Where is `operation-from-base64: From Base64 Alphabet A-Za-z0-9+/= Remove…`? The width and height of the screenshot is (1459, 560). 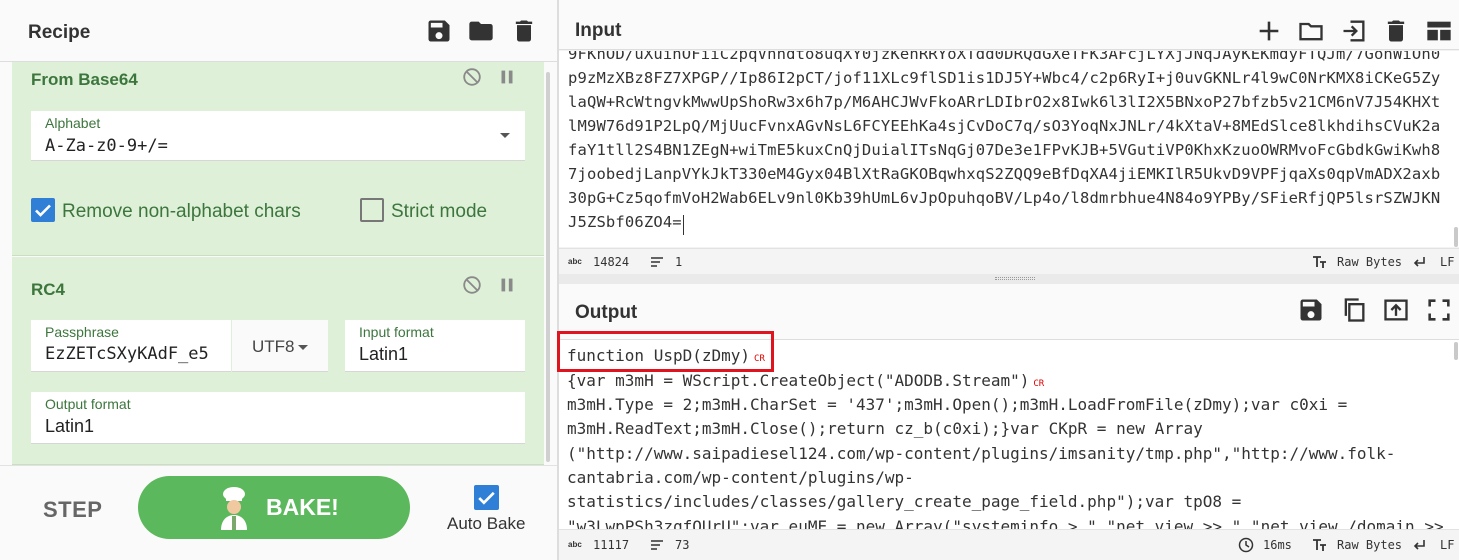
operation-from-base64: From Base64 Alphabet A-Za-z0-9+/= Remove… is located at coordinates (278, 159).